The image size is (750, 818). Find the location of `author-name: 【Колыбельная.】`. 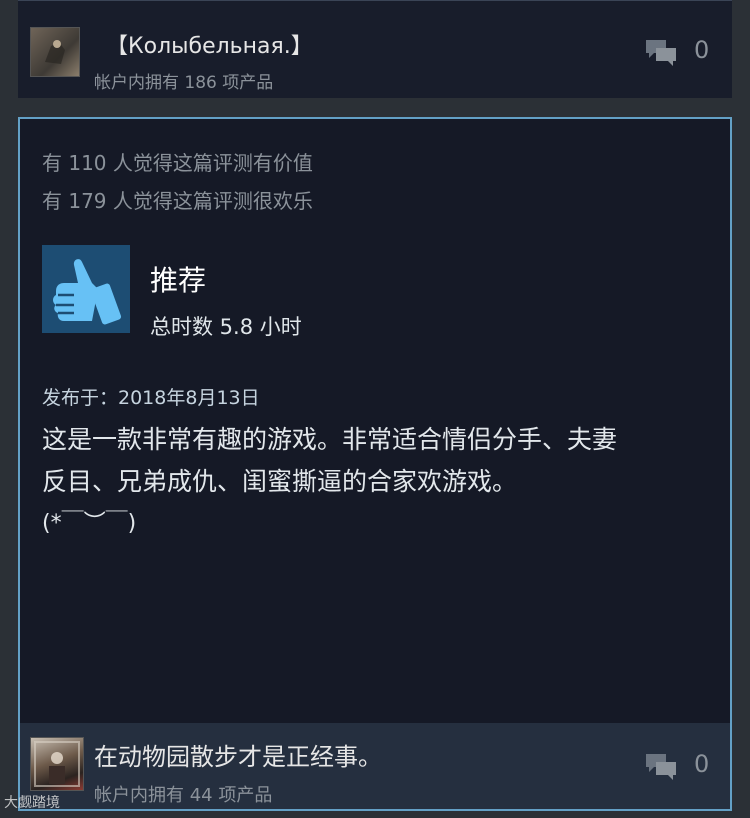

author-name: 【Колыбельная.】 is located at coordinates (209, 44).